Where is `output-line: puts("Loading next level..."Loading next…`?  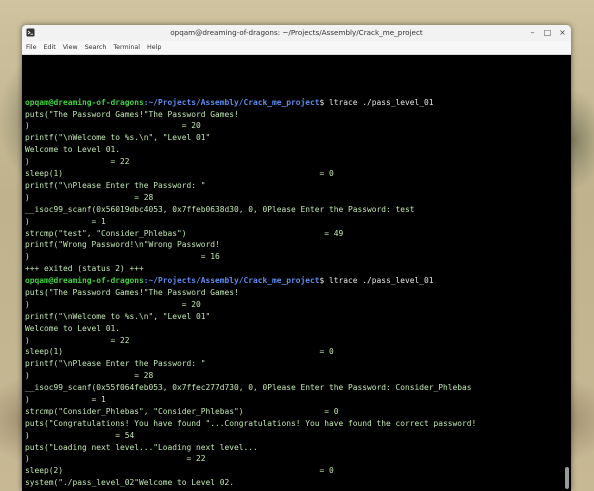
output-line: puts("Loading next level..."Loading next… is located at coordinates (141, 447).